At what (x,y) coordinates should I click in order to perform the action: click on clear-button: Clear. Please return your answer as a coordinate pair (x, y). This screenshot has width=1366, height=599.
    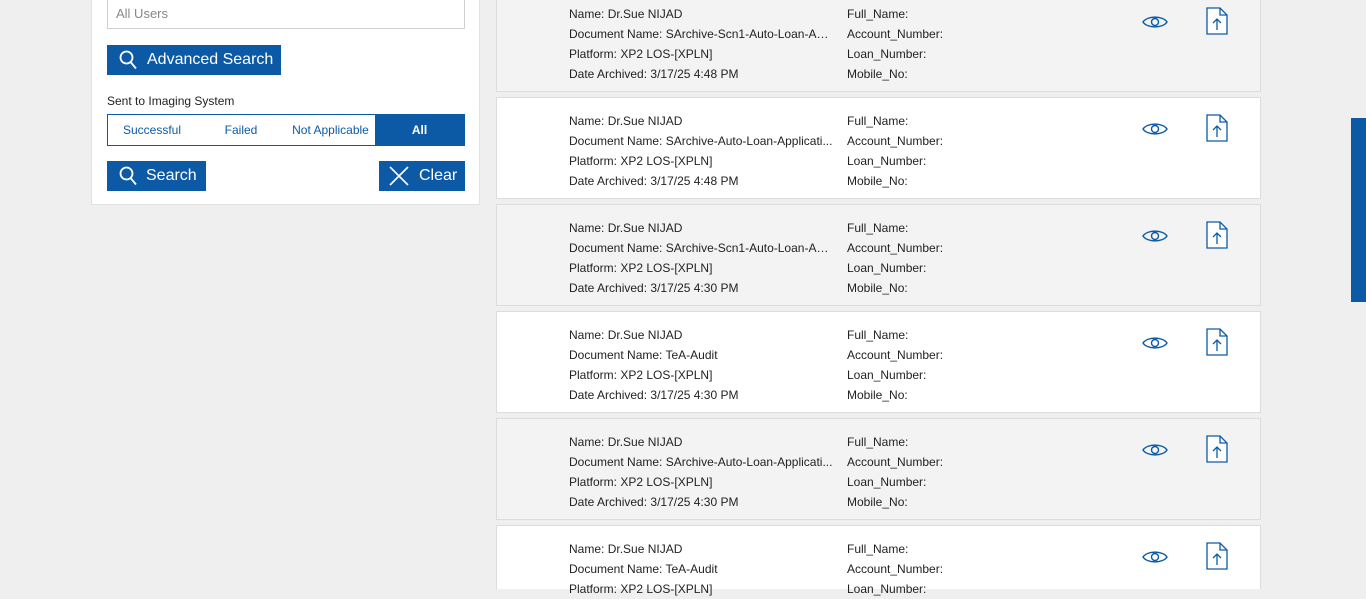
    Looking at the image, I should click on (422, 176).